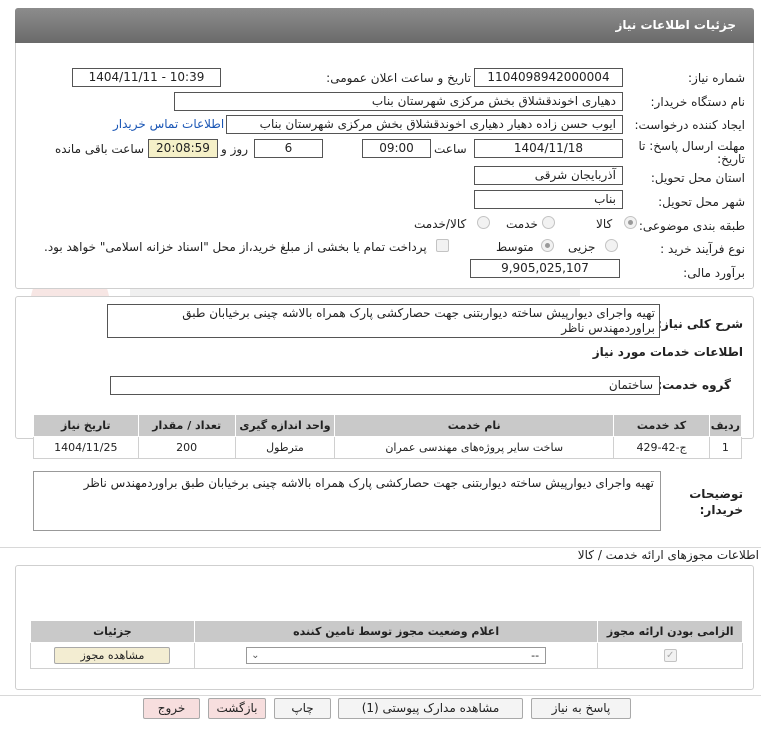 This screenshot has height=735, width=761. I want to click on buyer-contact-link: اطلاعات تماس خریدار, so click(168, 124).